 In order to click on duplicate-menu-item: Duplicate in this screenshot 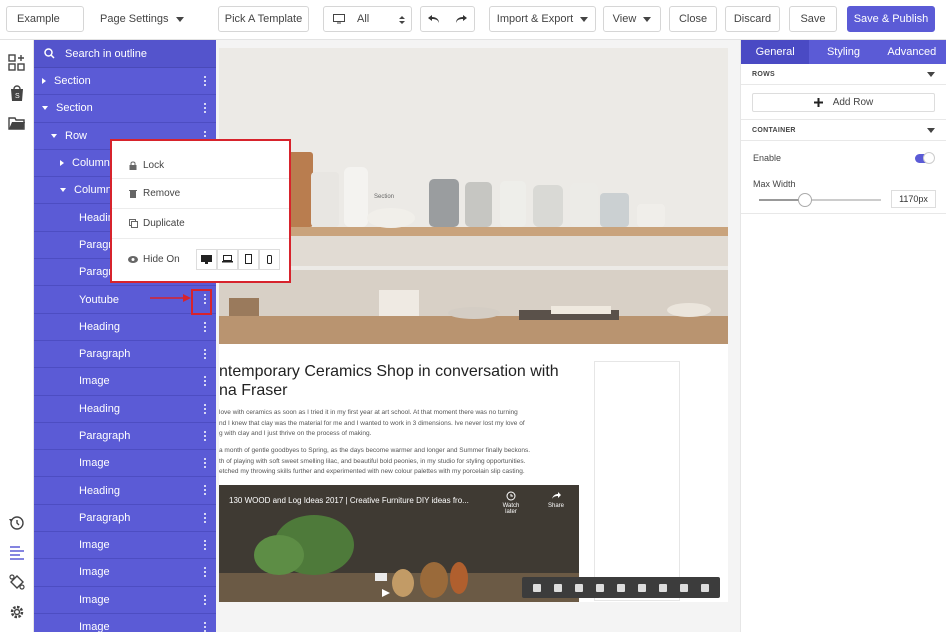, I will do `click(200, 224)`.